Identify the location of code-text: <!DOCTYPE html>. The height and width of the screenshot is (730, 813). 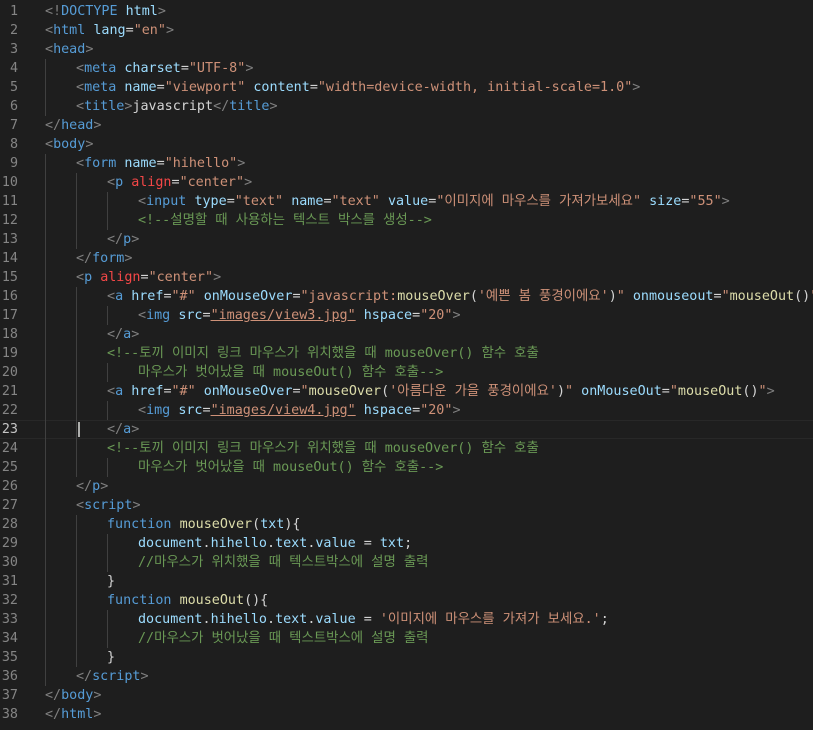
(105, 11).